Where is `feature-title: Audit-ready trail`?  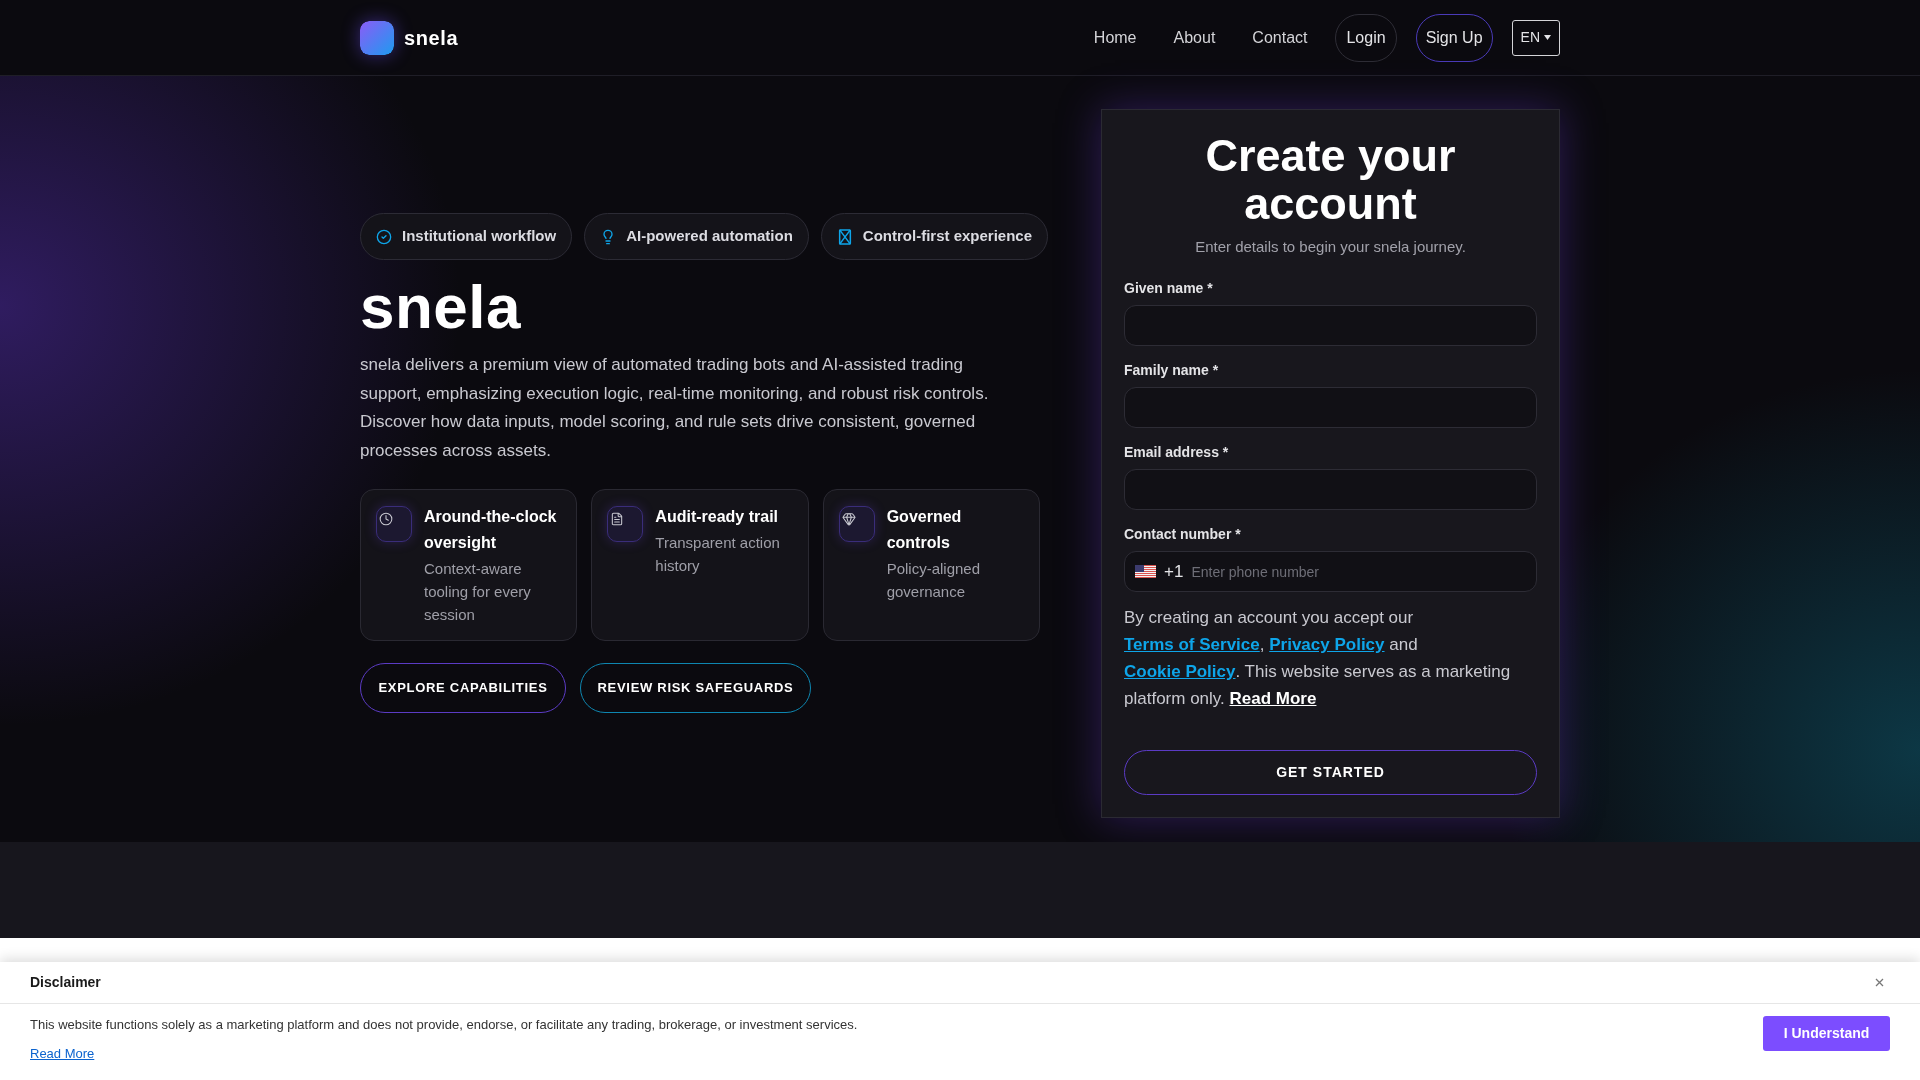
feature-title: Audit-ready trail is located at coordinates (717, 517).